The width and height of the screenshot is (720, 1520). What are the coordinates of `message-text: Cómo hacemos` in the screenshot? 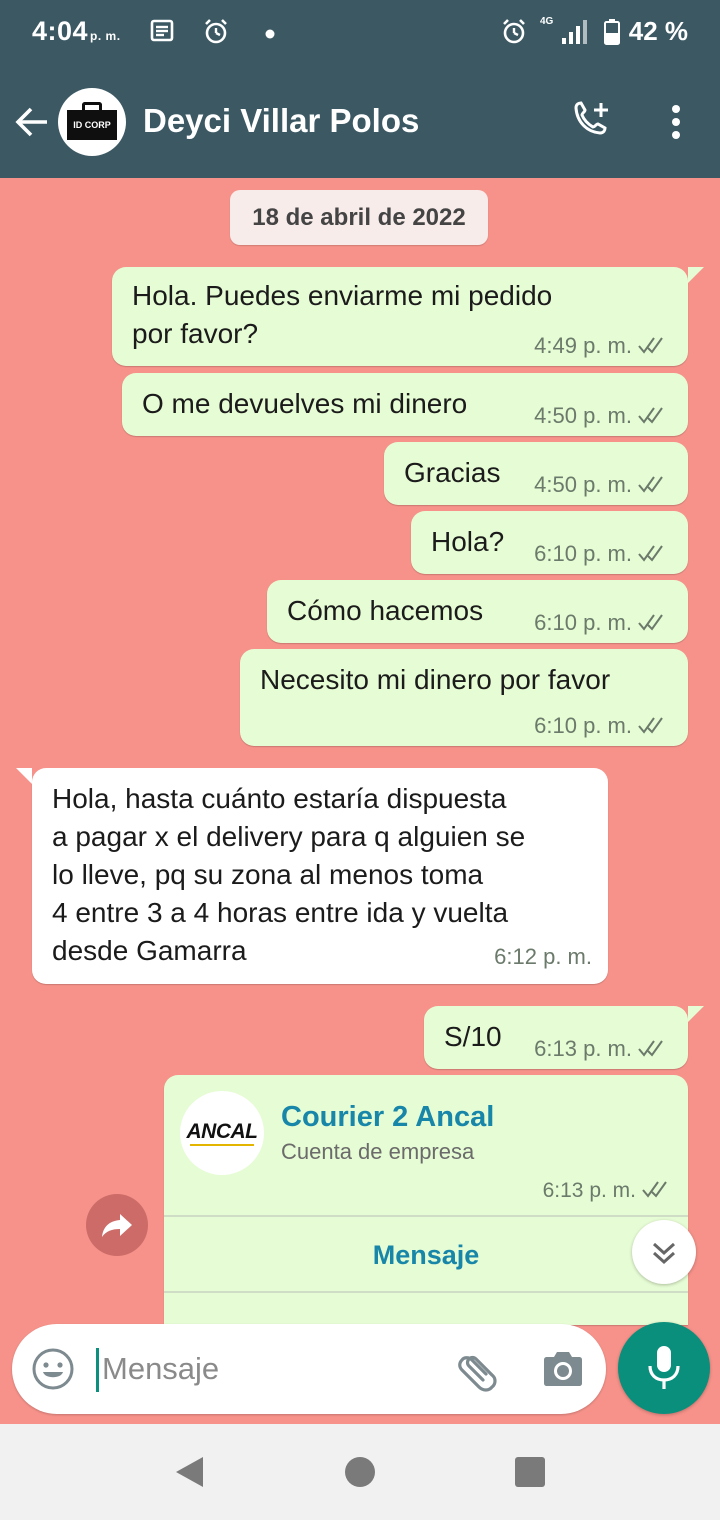 It's located at (385, 610).